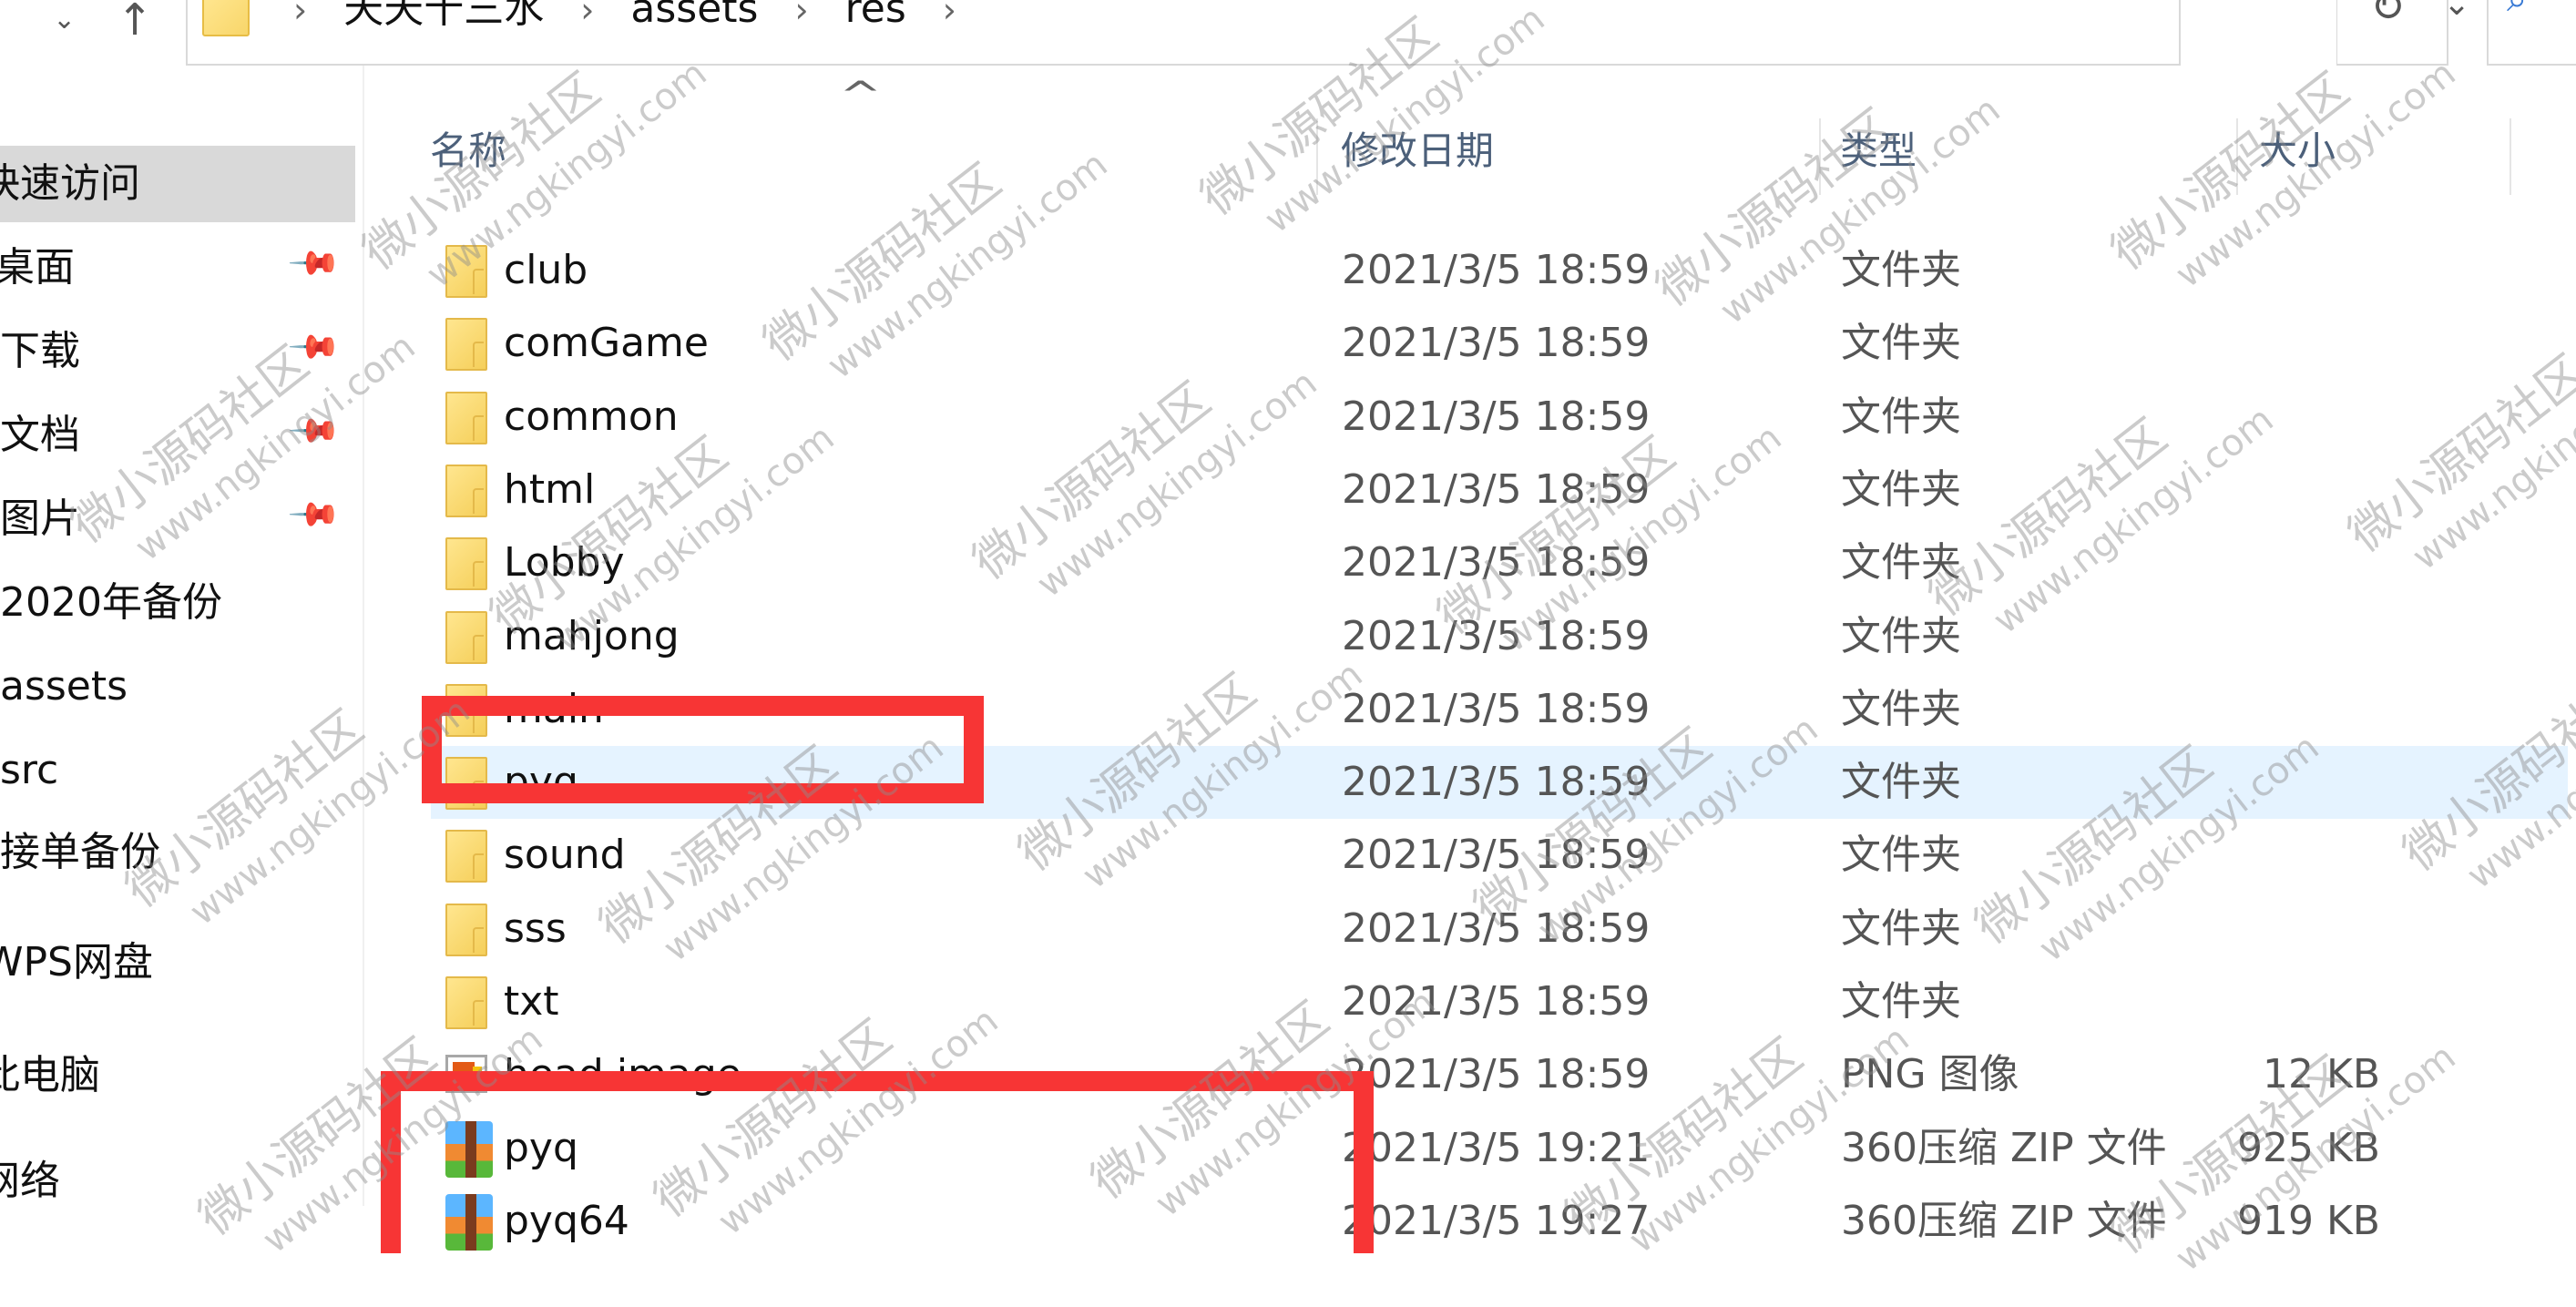 This screenshot has height=1307, width=2576. I want to click on file-name: html, so click(550, 489).